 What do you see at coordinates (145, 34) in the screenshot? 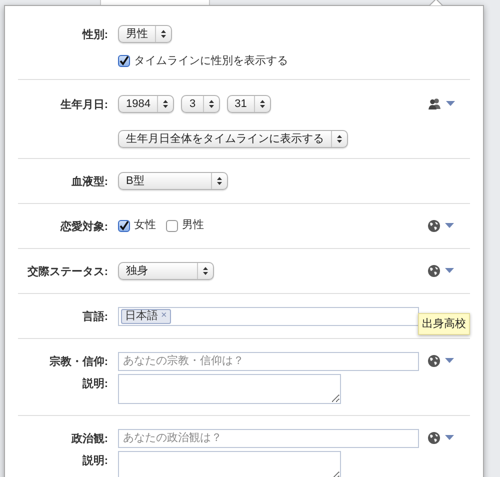
I see `dropdown-select: 男性` at bounding box center [145, 34].